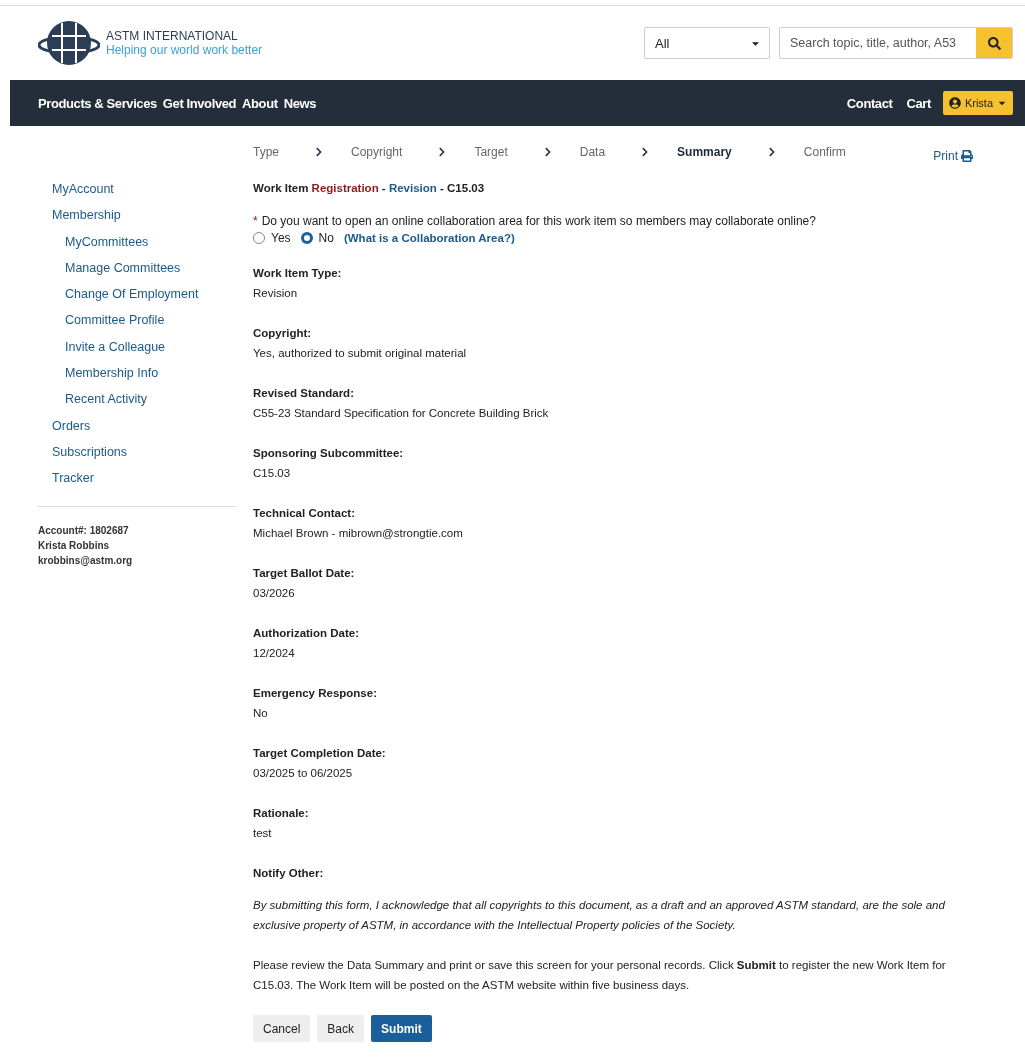  Describe the element at coordinates (274, 653) in the screenshot. I see `field-value: 12/2024` at that location.